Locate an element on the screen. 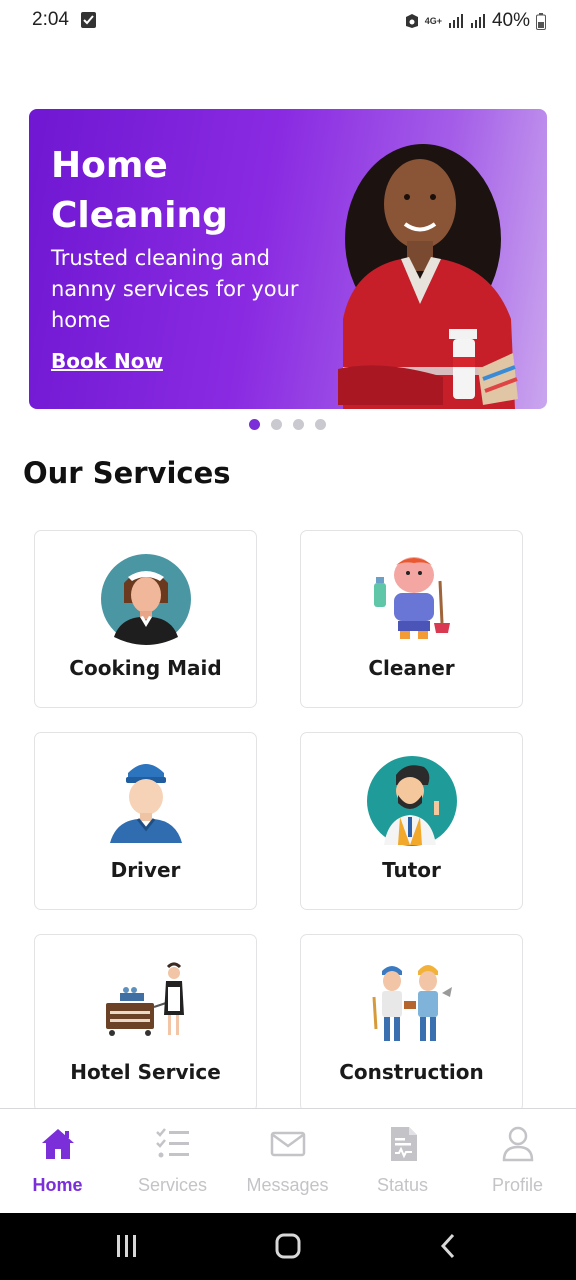 The height and width of the screenshot is (1280, 576). service-card-hotel-service: Hotel Service is located at coordinates (145, 1023).